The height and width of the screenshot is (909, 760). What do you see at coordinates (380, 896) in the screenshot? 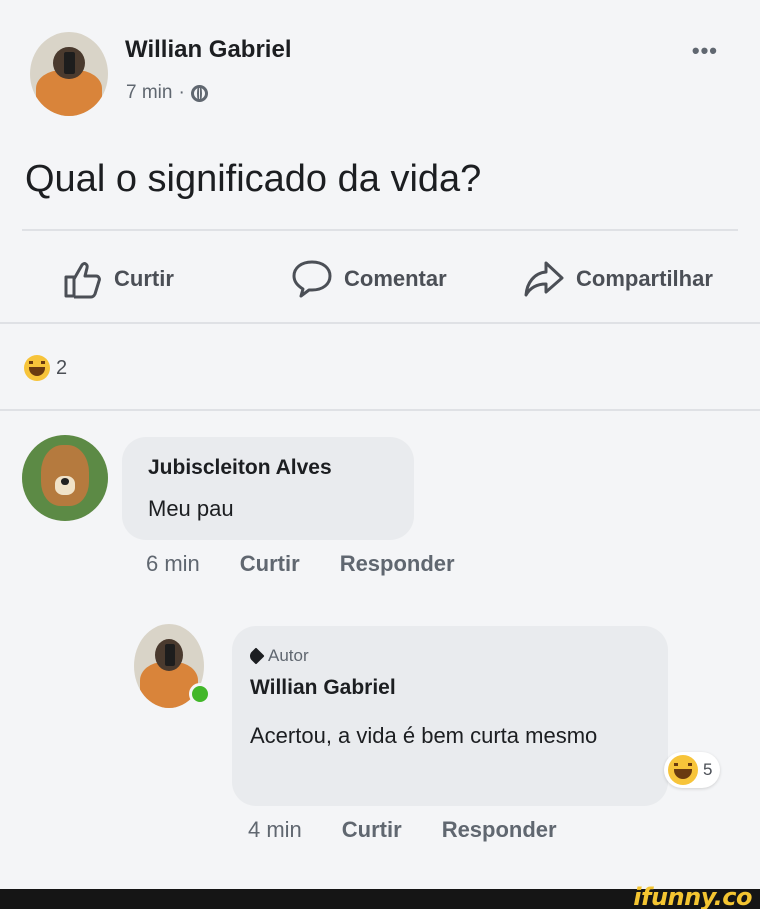
I see `watermark-bar: ifunny.co` at bounding box center [380, 896].